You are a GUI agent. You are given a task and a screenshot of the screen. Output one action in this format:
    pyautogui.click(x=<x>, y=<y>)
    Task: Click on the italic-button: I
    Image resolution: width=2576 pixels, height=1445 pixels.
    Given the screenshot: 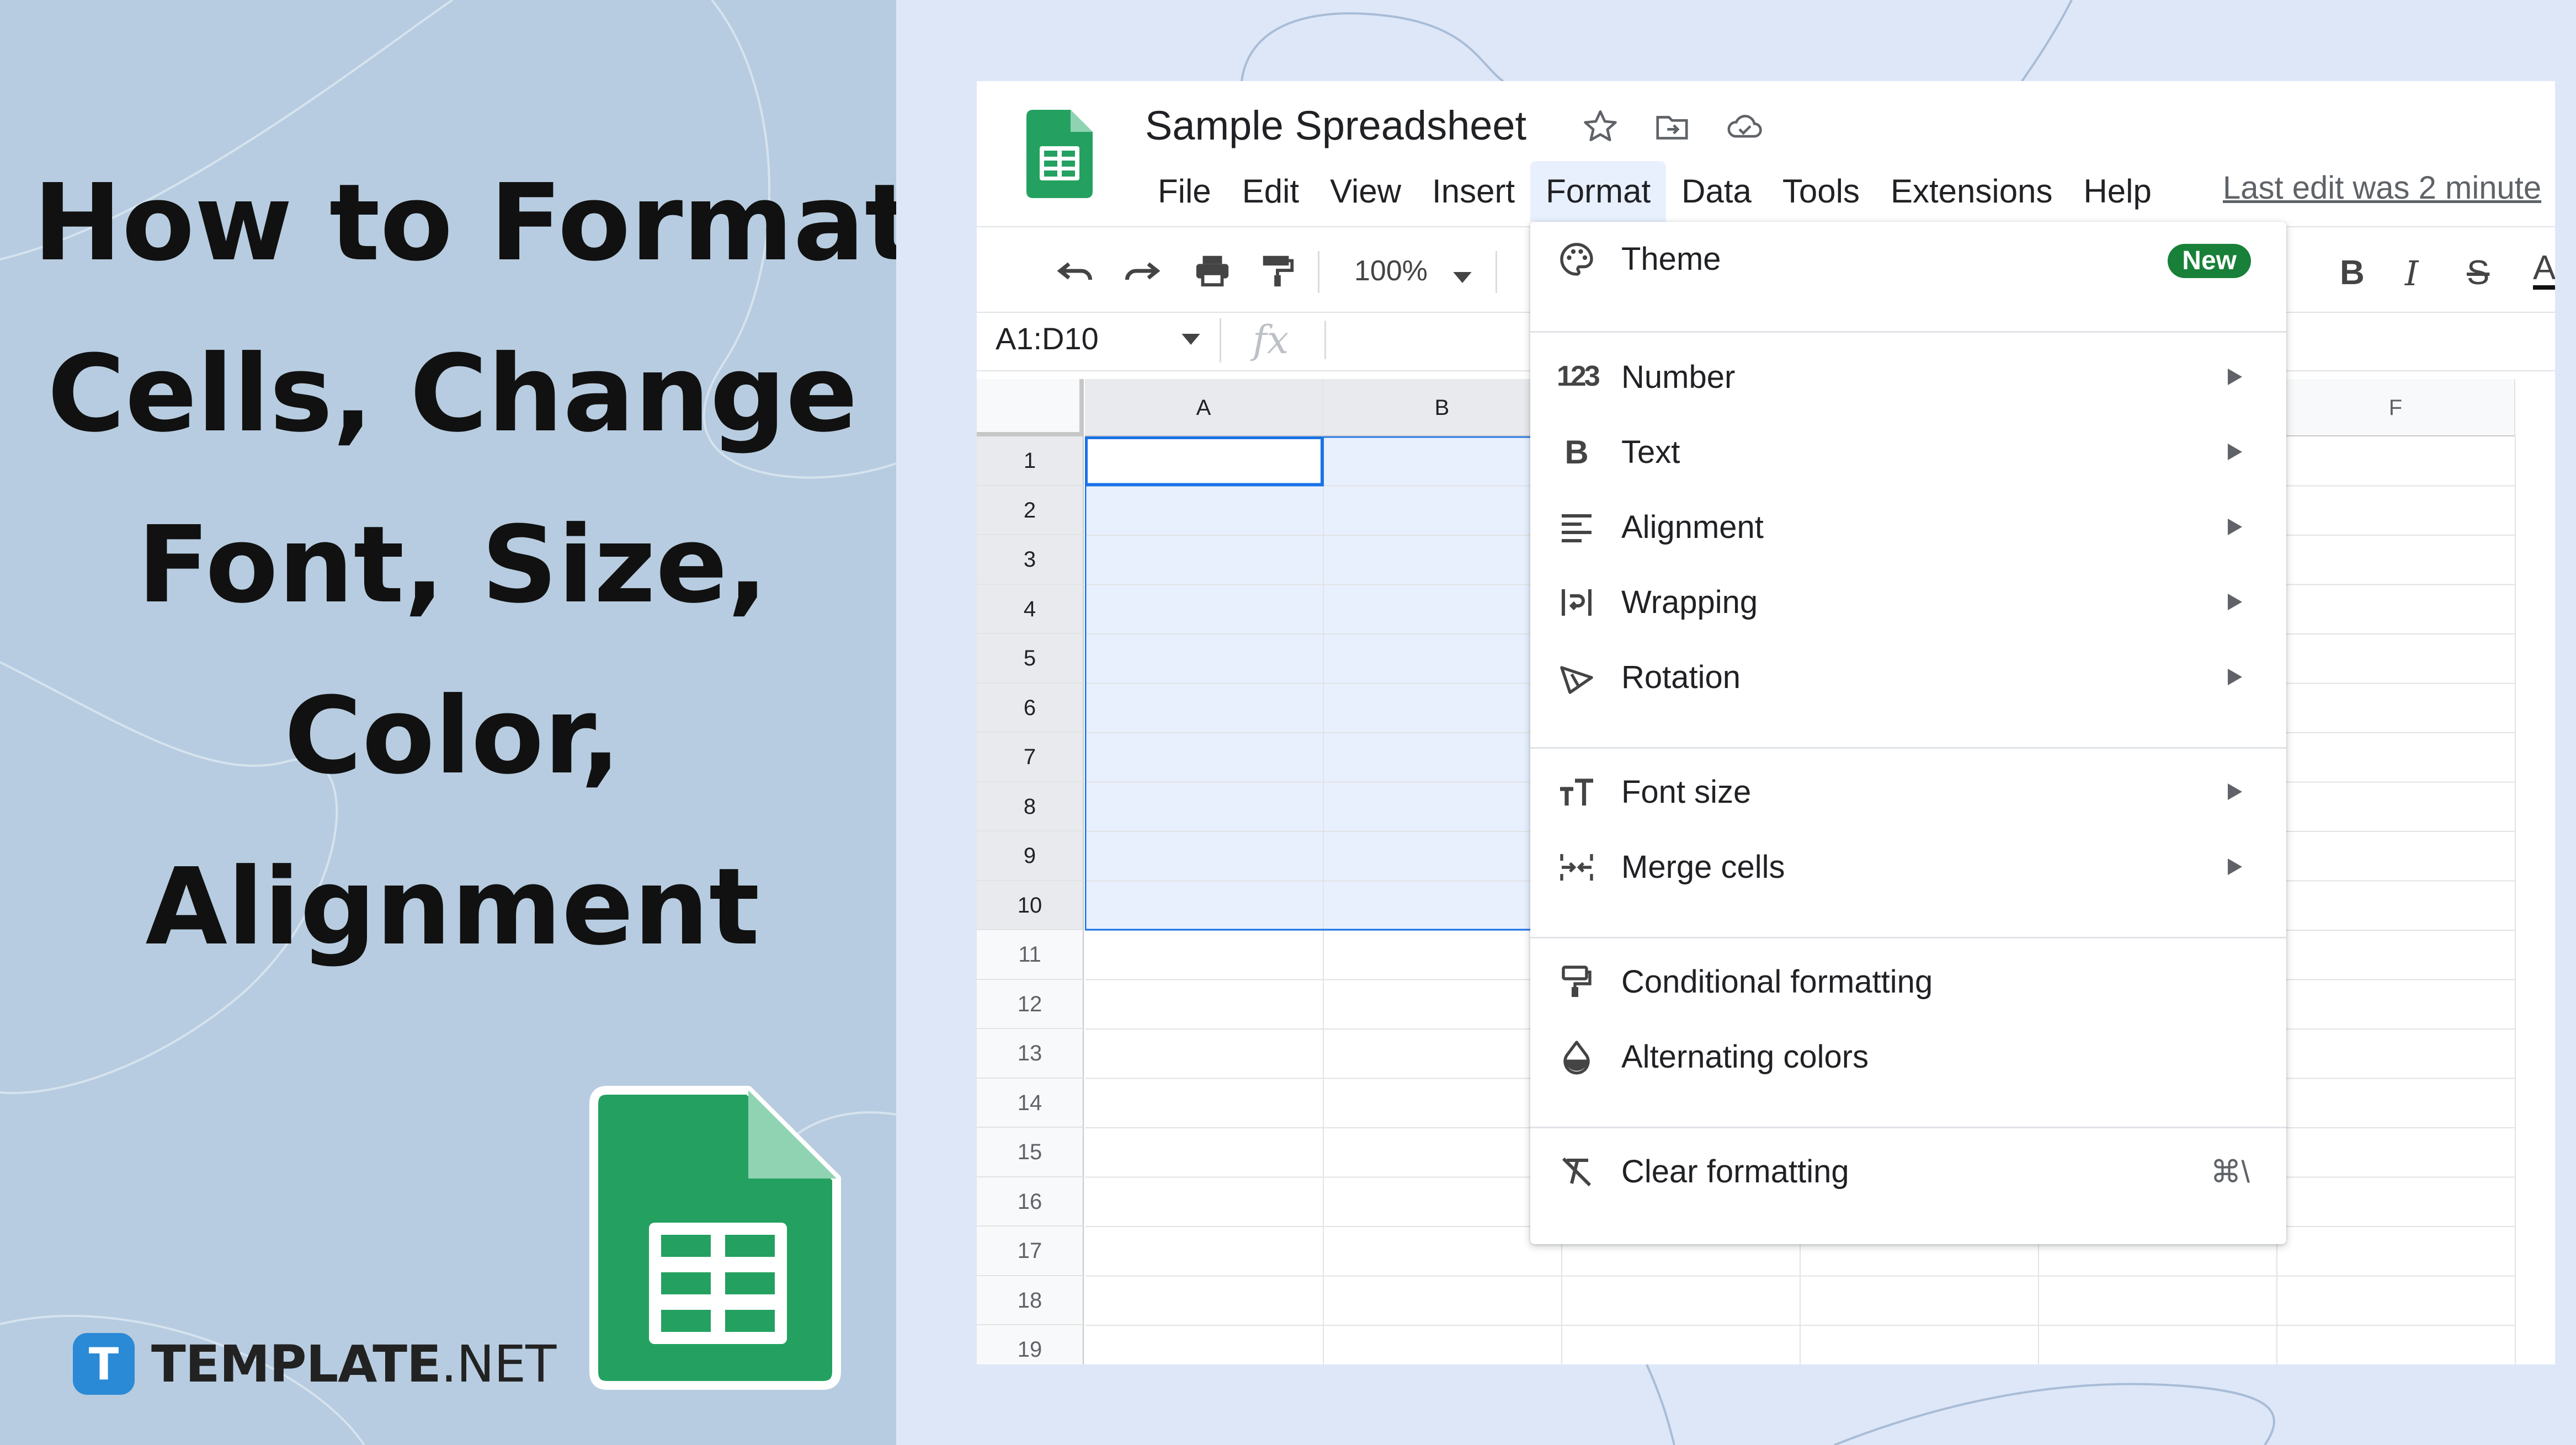 What is the action you would take?
    pyautogui.click(x=2412, y=273)
    